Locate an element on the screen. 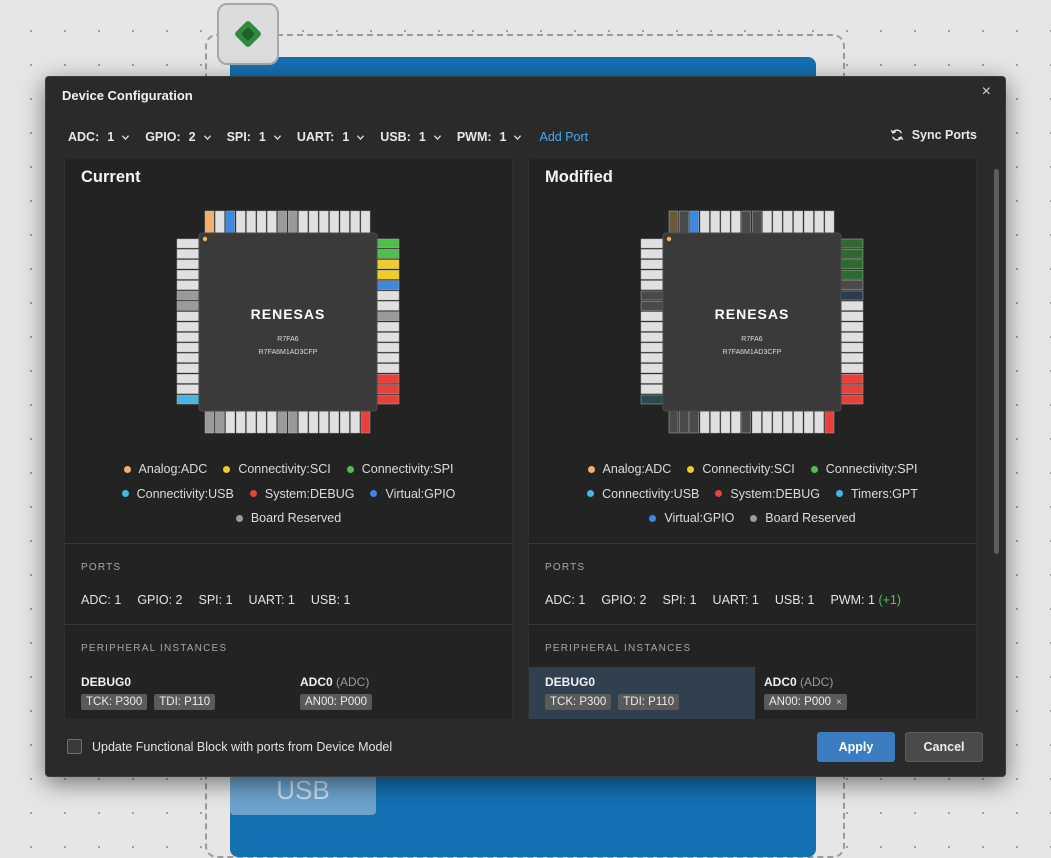 The height and width of the screenshot is (858, 1051). port-selector-gpio: GPIO: 2 is located at coordinates (178, 137).